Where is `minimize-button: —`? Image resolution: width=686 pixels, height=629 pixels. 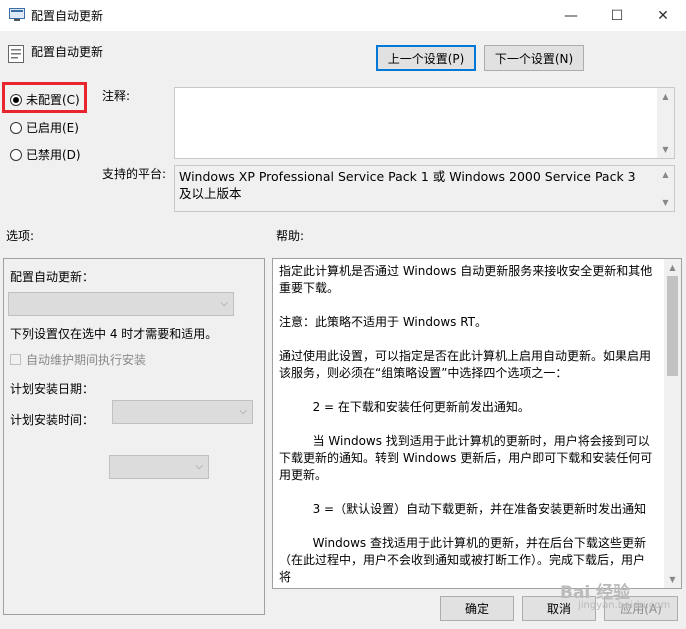
minimize-button: — is located at coordinates (571, 15).